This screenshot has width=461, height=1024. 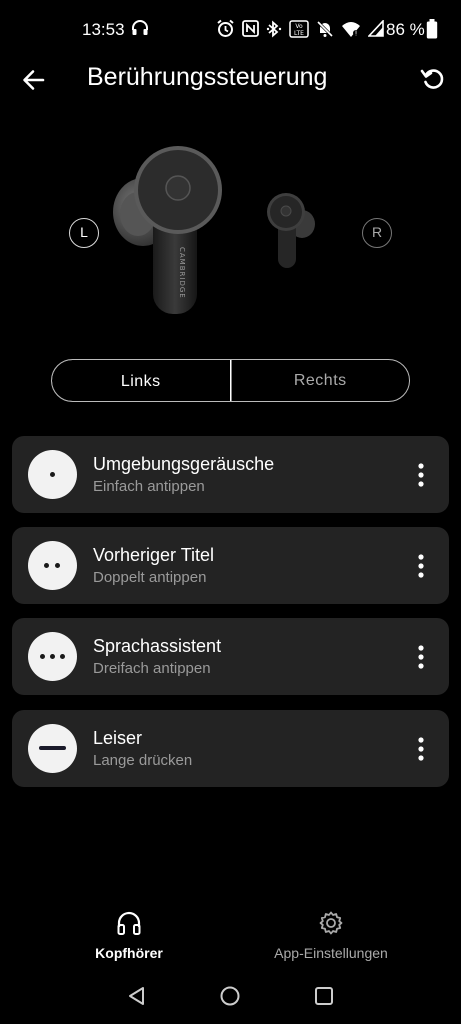 What do you see at coordinates (150, 577) in the screenshot?
I see `gesture-subtitle: Doppelt antippen` at bounding box center [150, 577].